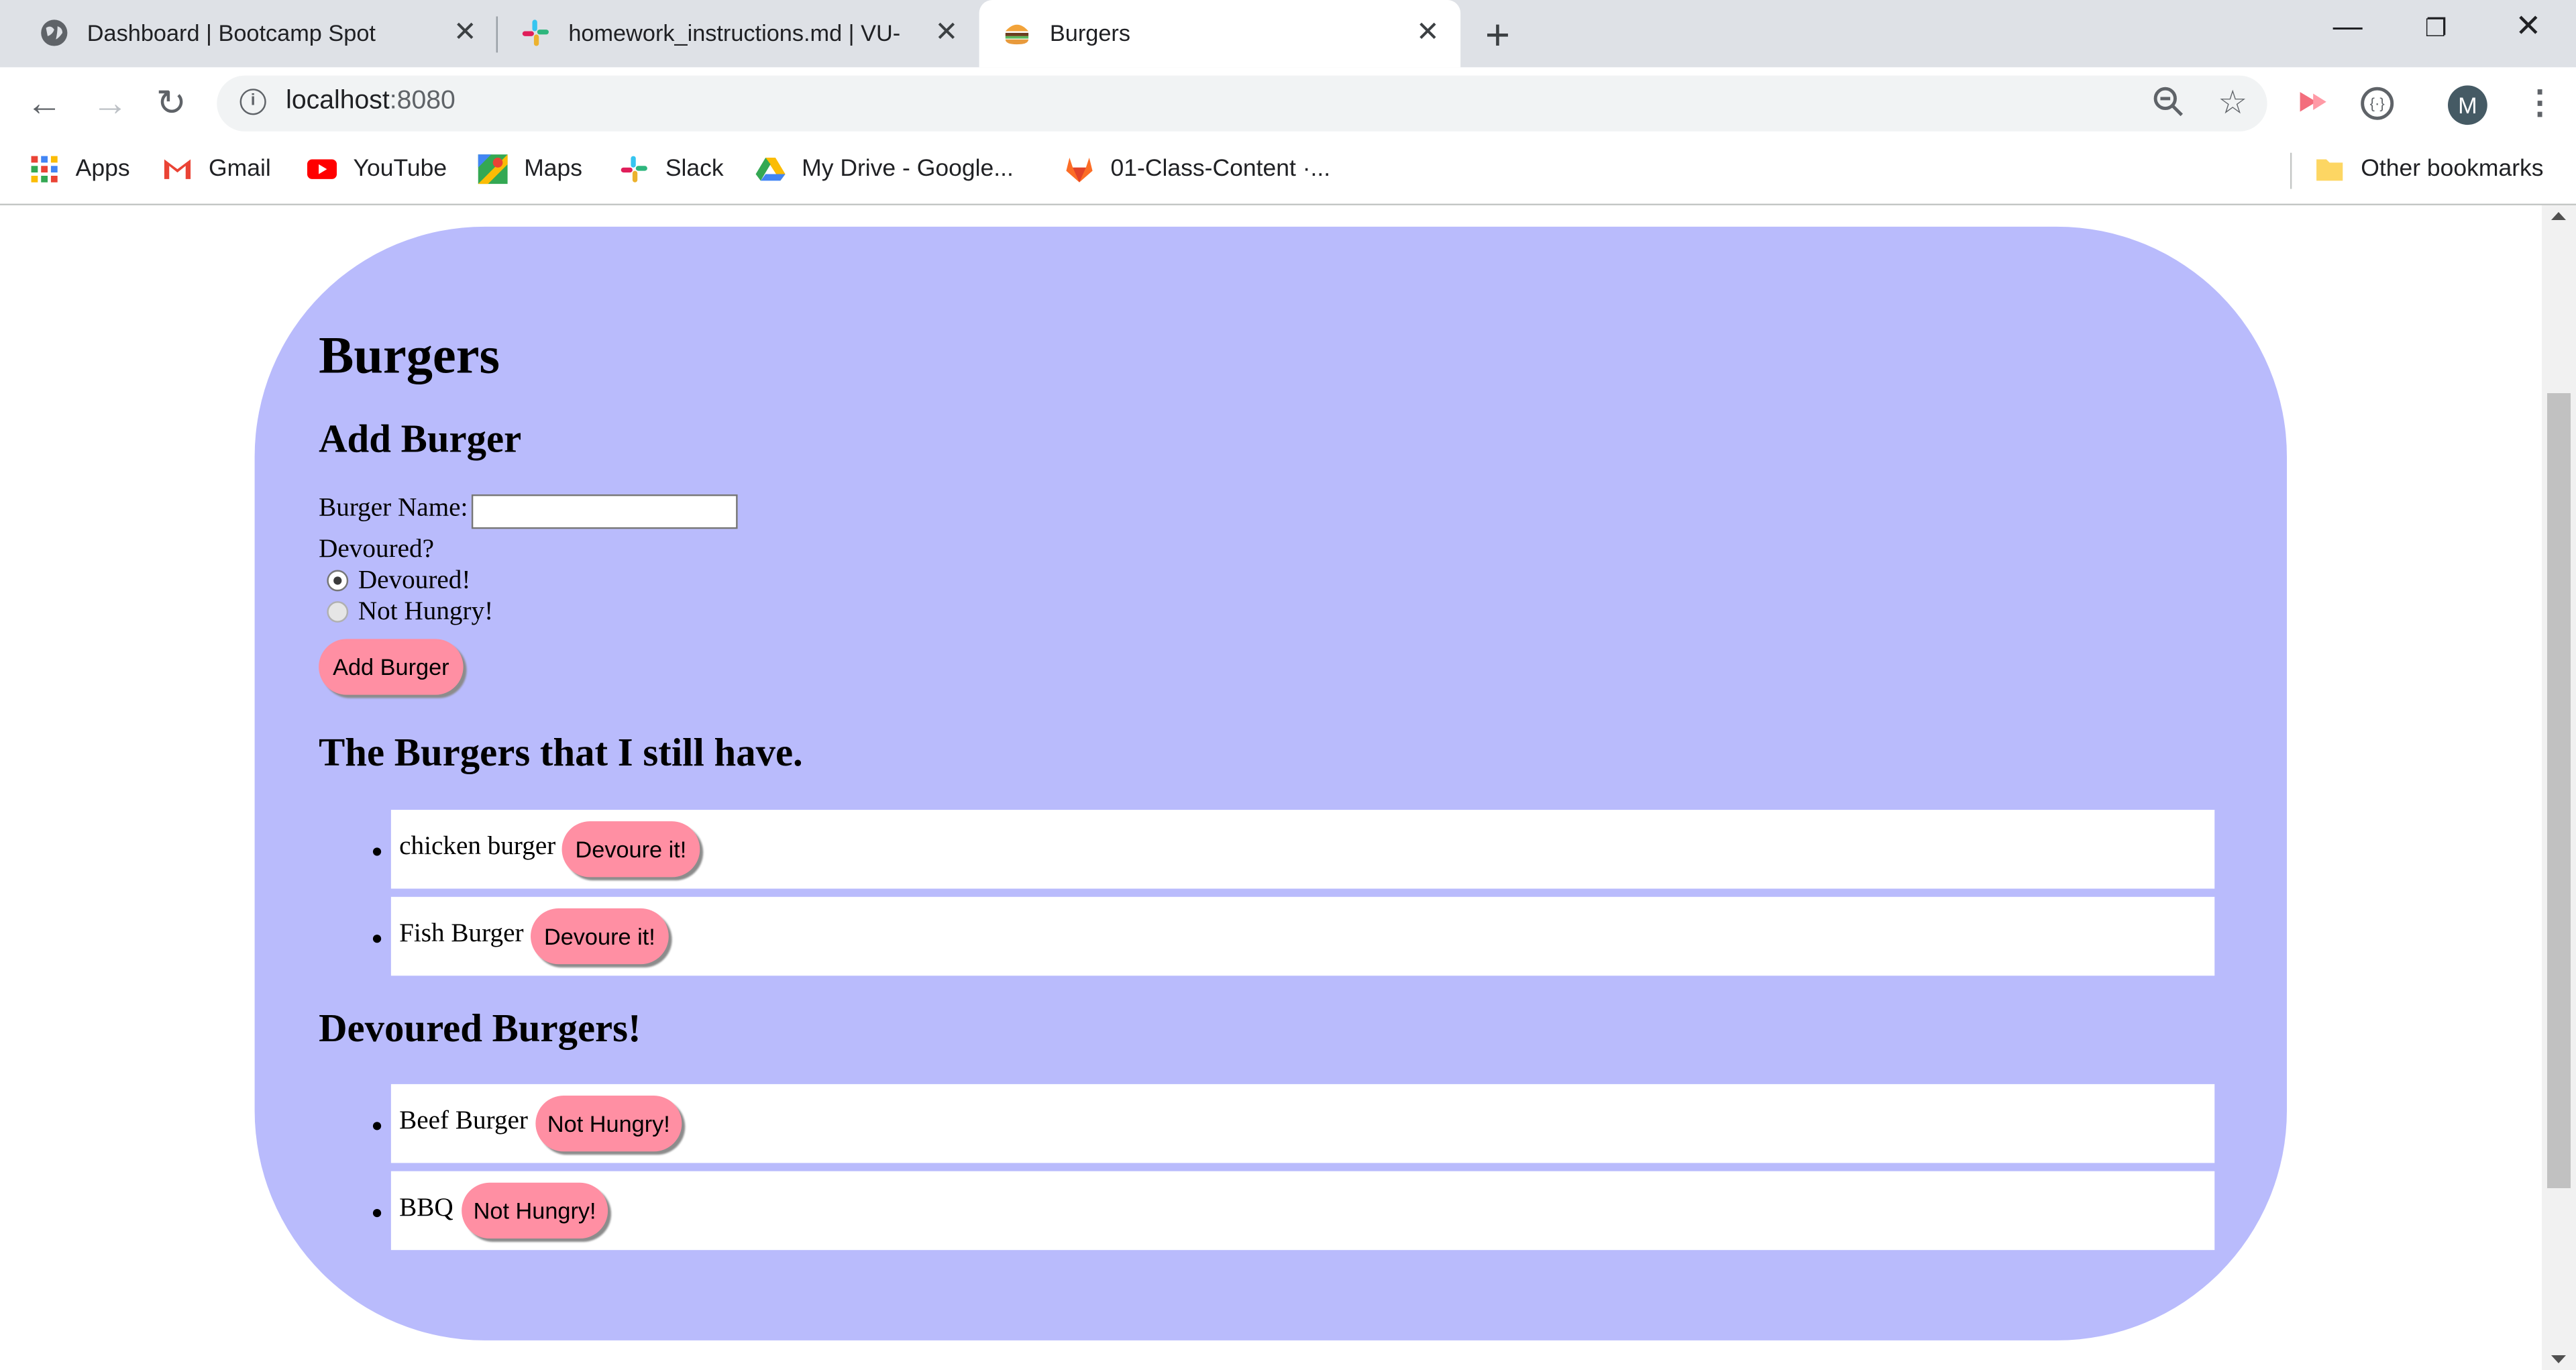  I want to click on avatar: M, so click(2467, 105).